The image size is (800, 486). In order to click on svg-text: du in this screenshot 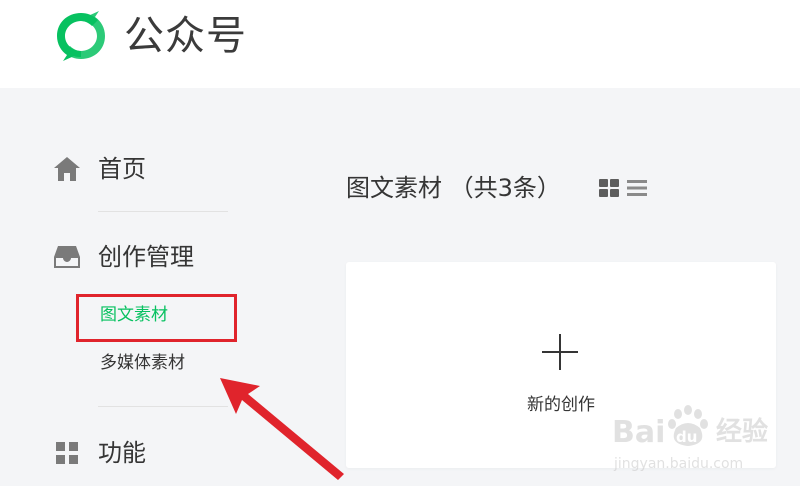, I will do `click(686, 437)`.